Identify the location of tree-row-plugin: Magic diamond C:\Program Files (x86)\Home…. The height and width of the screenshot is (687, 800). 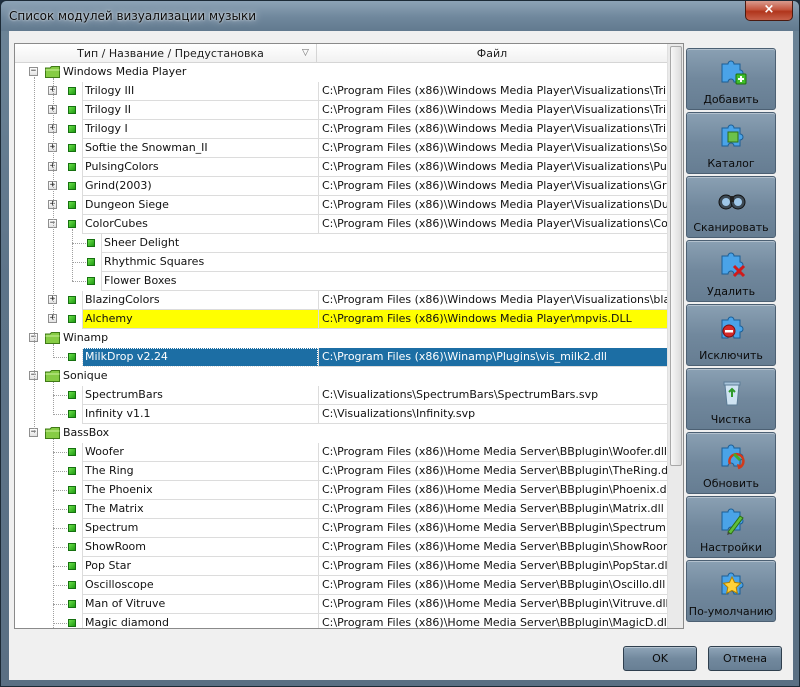
(341, 621).